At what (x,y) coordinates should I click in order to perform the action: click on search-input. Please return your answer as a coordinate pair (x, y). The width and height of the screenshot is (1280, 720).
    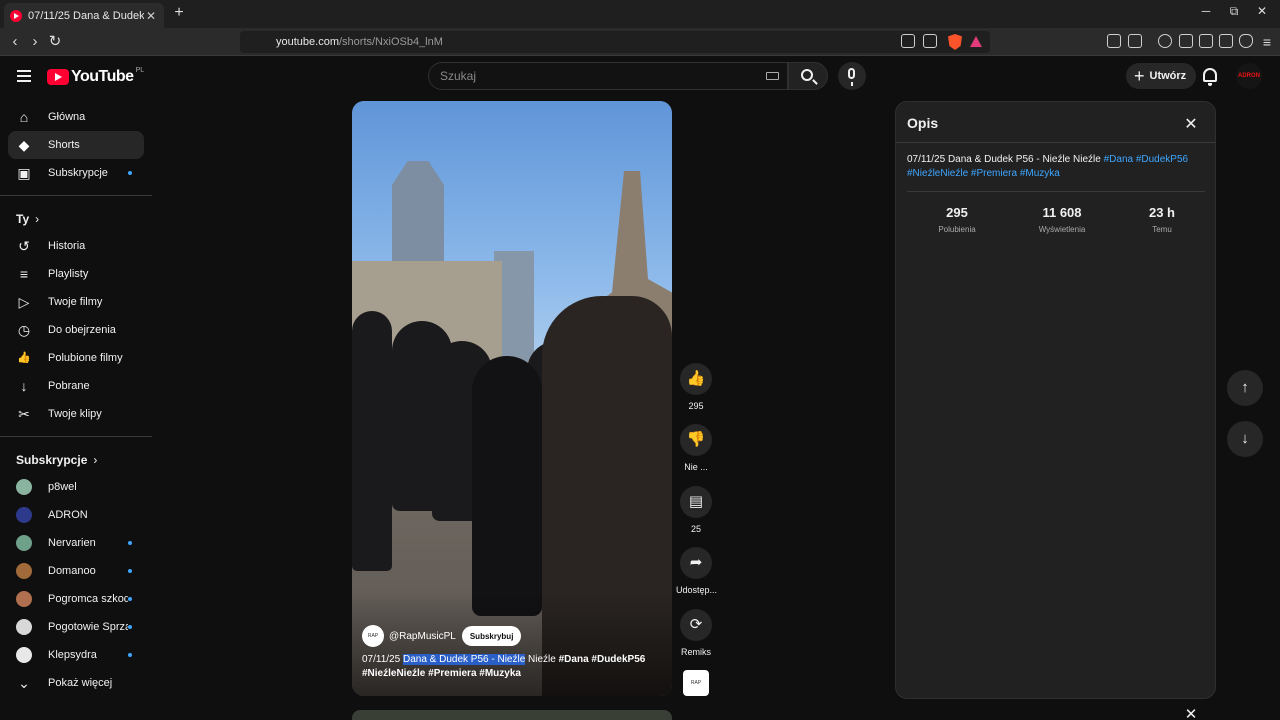
    Looking at the image, I should click on (590, 76).